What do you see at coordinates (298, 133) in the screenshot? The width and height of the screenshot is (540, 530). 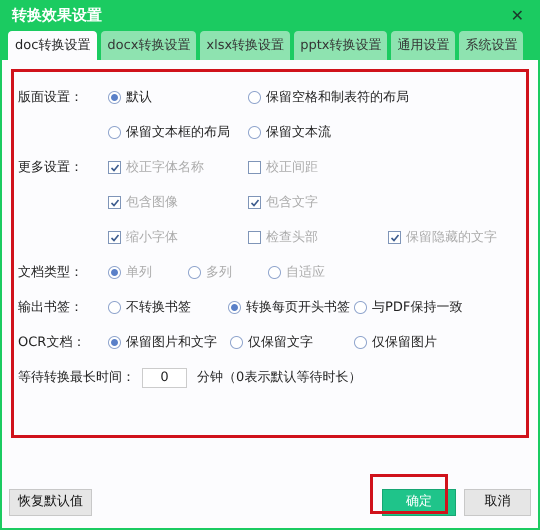 I see `option-label: 保留文本流` at bounding box center [298, 133].